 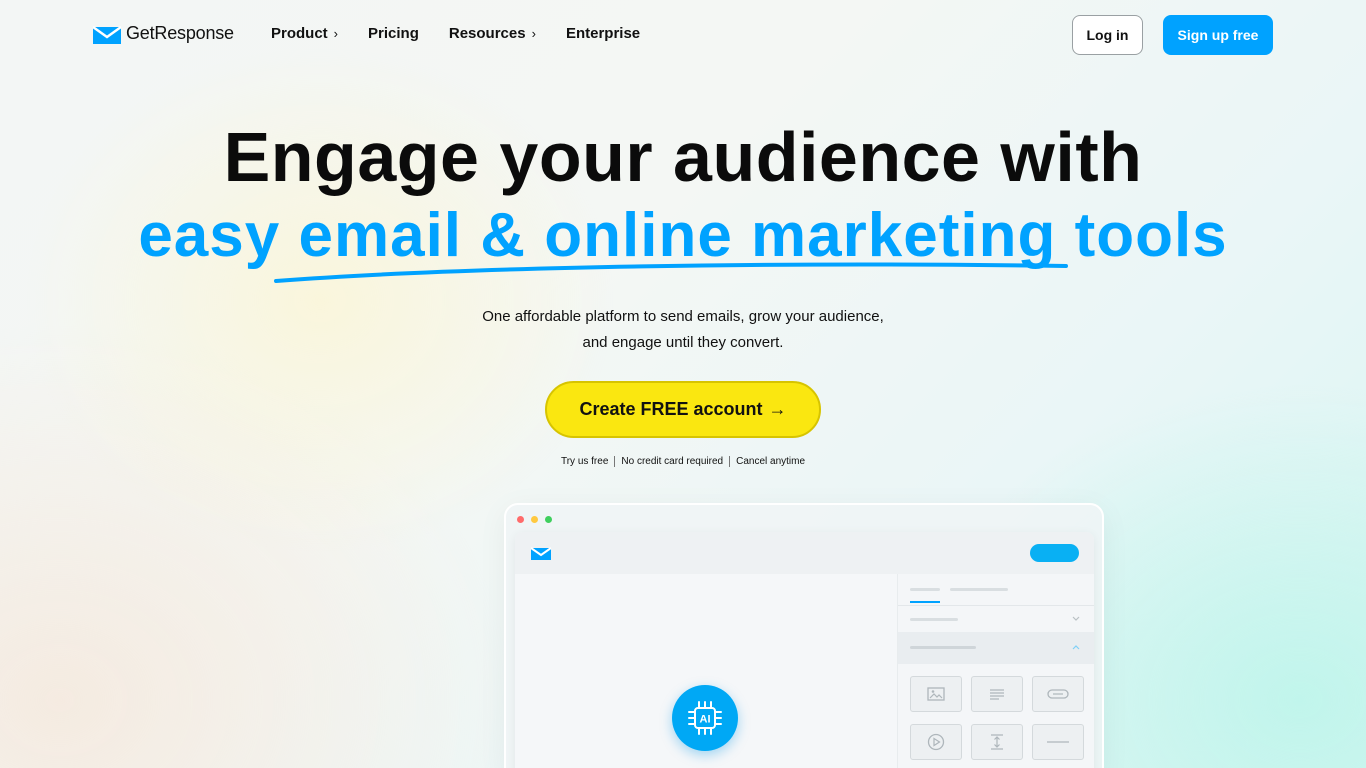 I want to click on nav-pricing: Pricing, so click(x=393, y=33).